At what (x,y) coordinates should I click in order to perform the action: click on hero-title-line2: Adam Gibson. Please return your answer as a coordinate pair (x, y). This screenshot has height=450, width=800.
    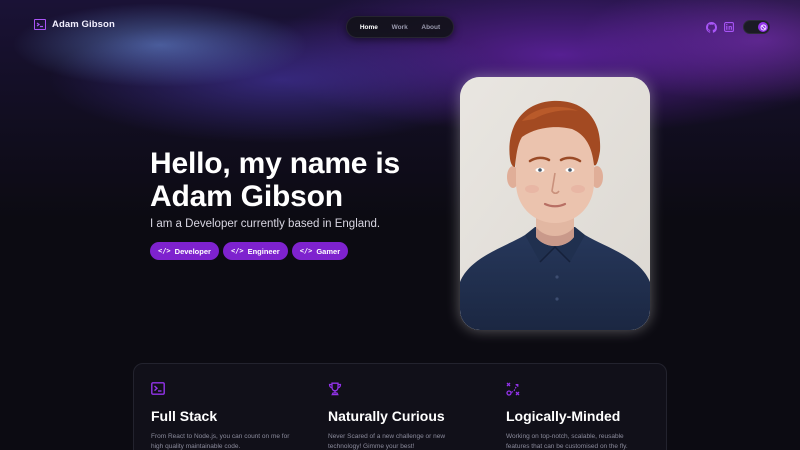
    Looking at the image, I should click on (246, 196).